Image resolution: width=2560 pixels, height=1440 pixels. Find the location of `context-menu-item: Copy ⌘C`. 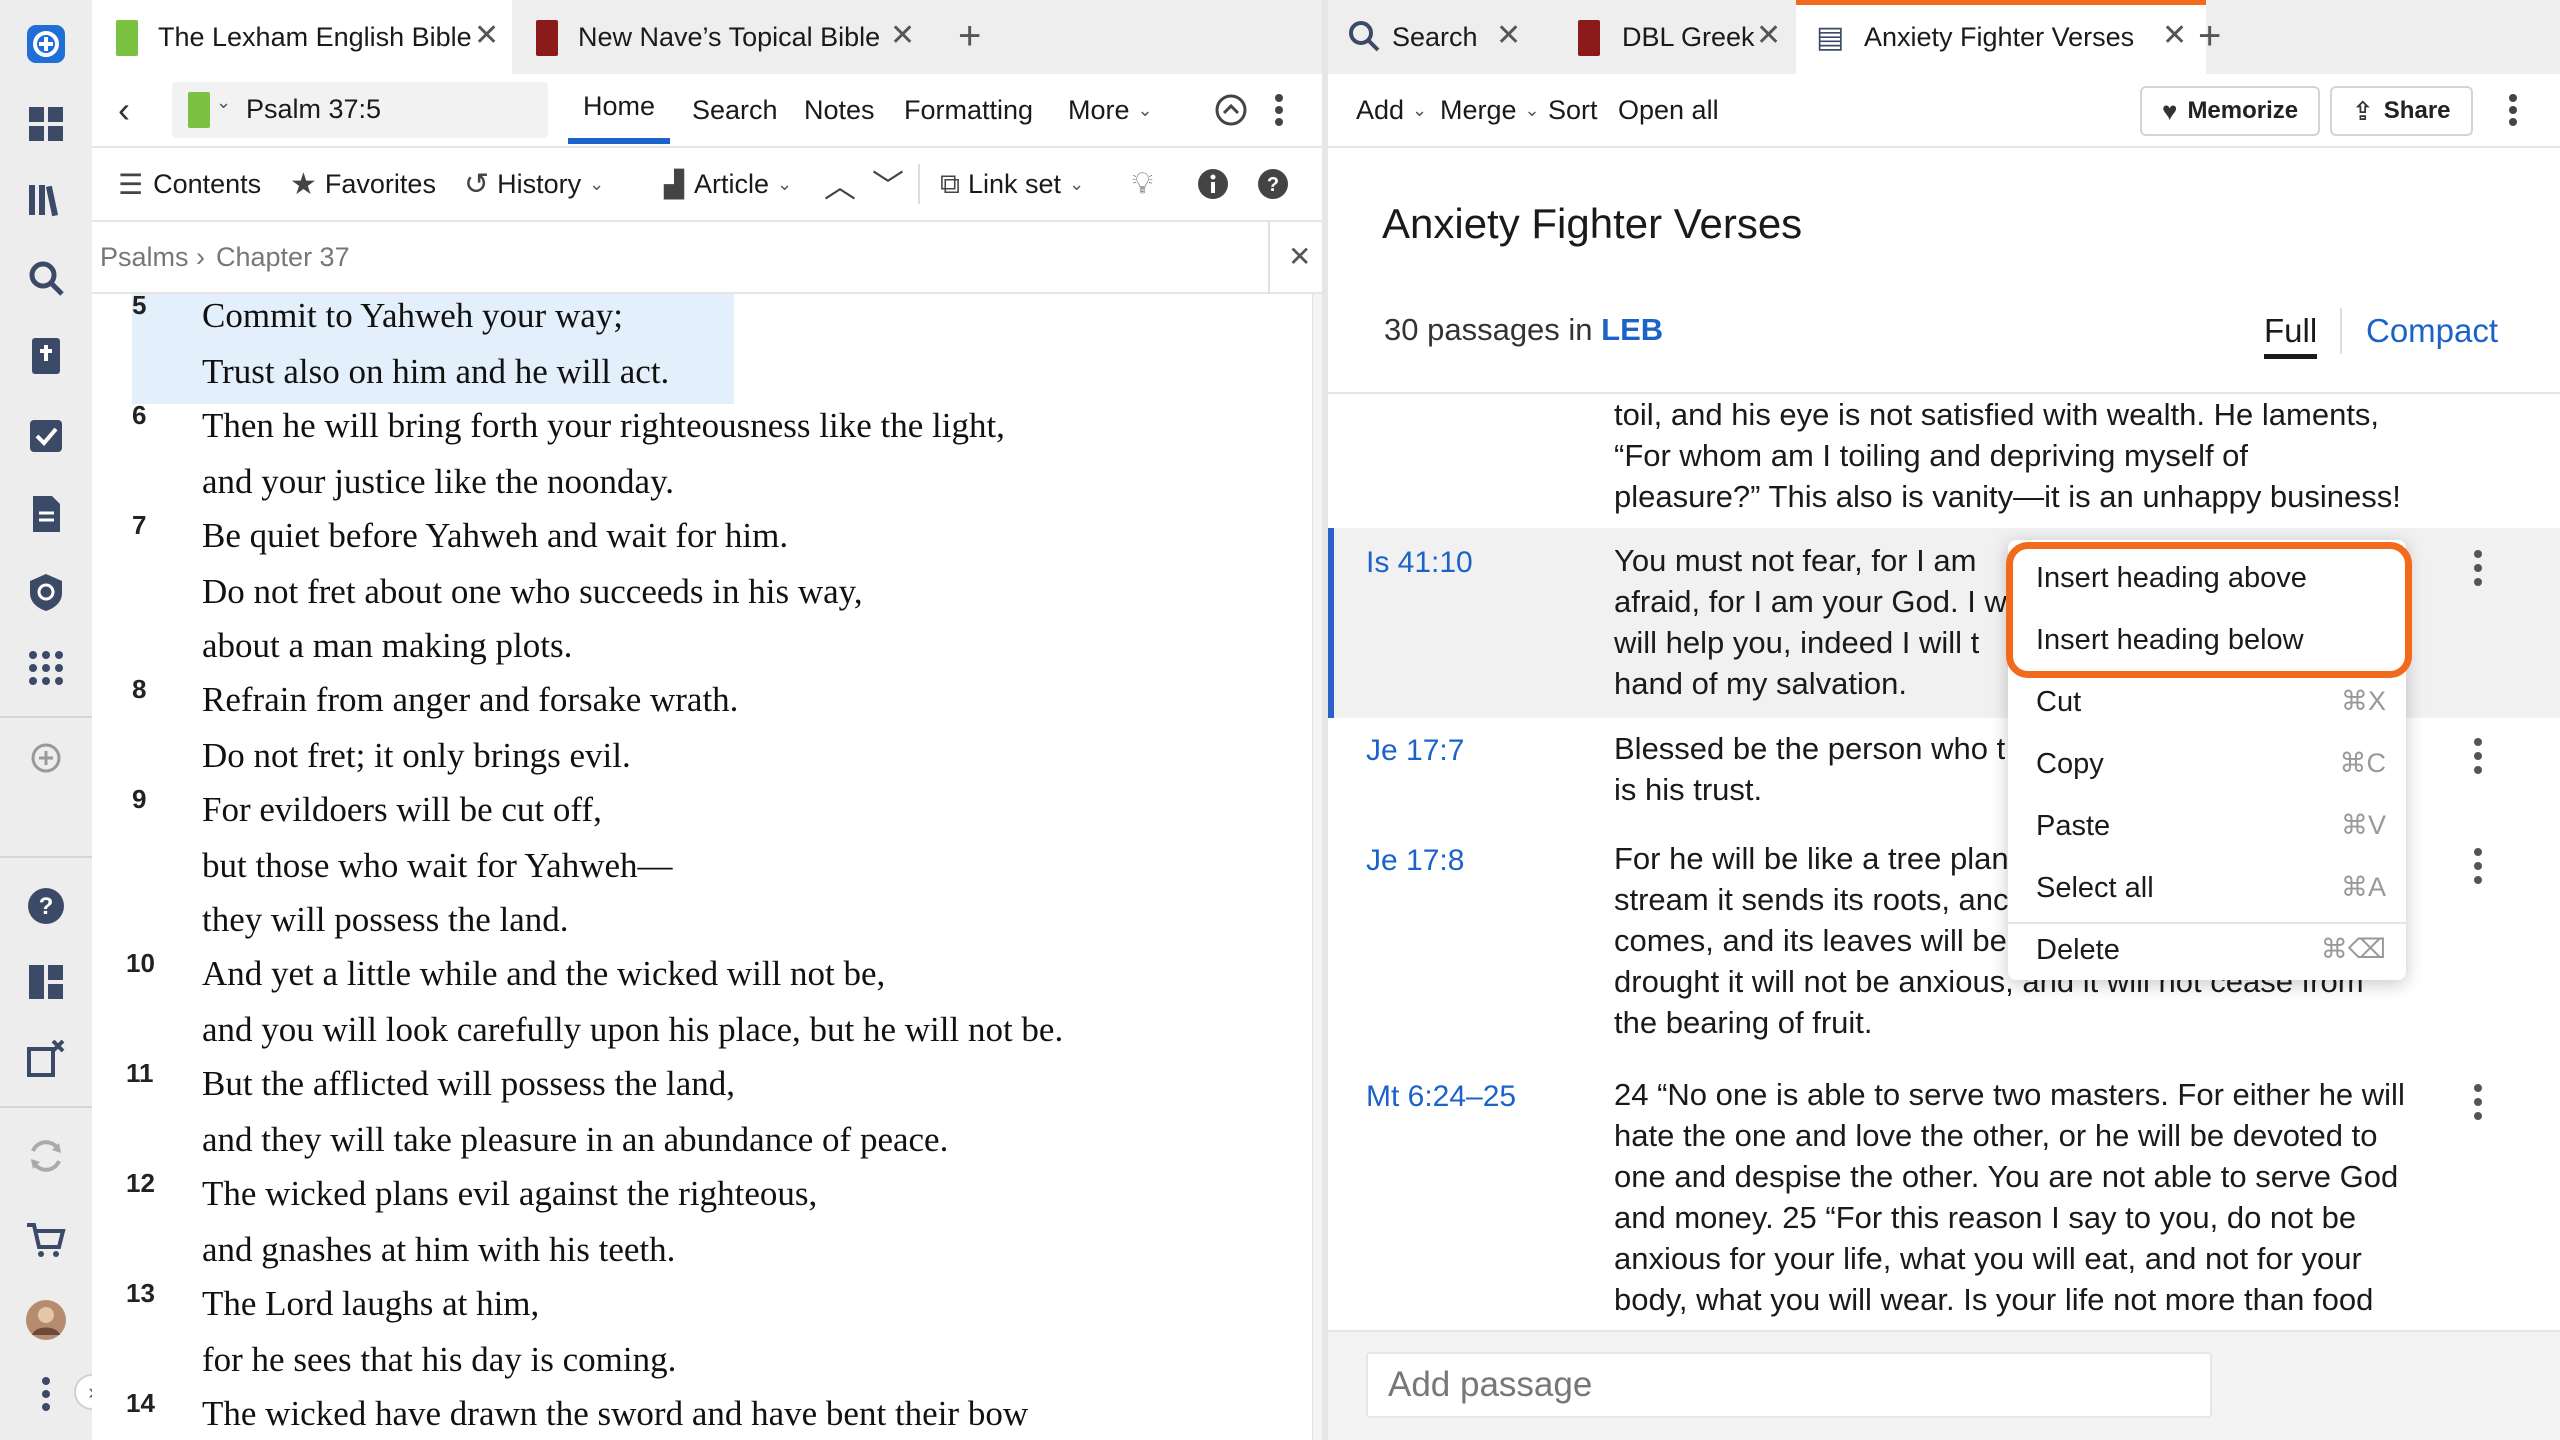

context-menu-item: Copy ⌘C is located at coordinates (2207, 764).